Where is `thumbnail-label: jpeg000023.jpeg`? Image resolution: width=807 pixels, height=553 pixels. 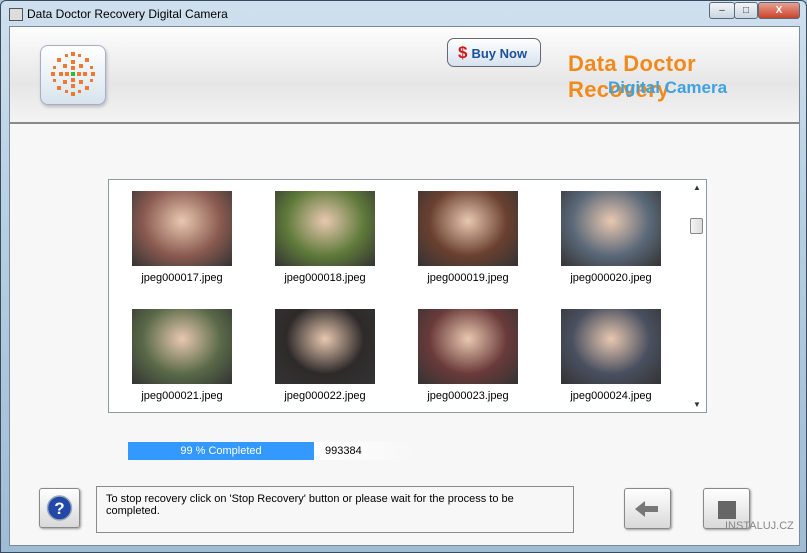 thumbnail-label: jpeg000023.jpeg is located at coordinates (468, 396).